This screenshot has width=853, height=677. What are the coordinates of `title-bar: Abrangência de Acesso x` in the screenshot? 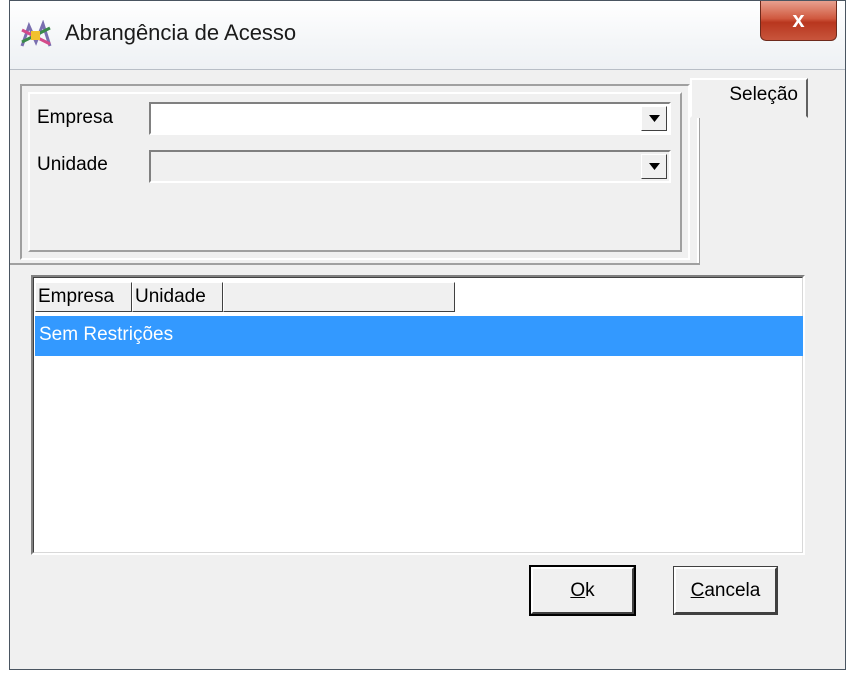 It's located at (427, 35).